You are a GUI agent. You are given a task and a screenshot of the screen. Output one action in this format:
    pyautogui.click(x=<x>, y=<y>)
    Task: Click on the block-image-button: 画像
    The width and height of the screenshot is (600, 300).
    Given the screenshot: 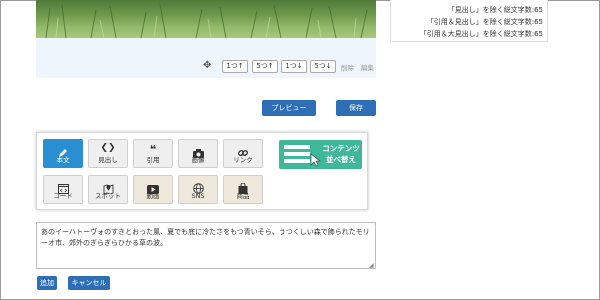 What is the action you would take?
    pyautogui.click(x=198, y=153)
    